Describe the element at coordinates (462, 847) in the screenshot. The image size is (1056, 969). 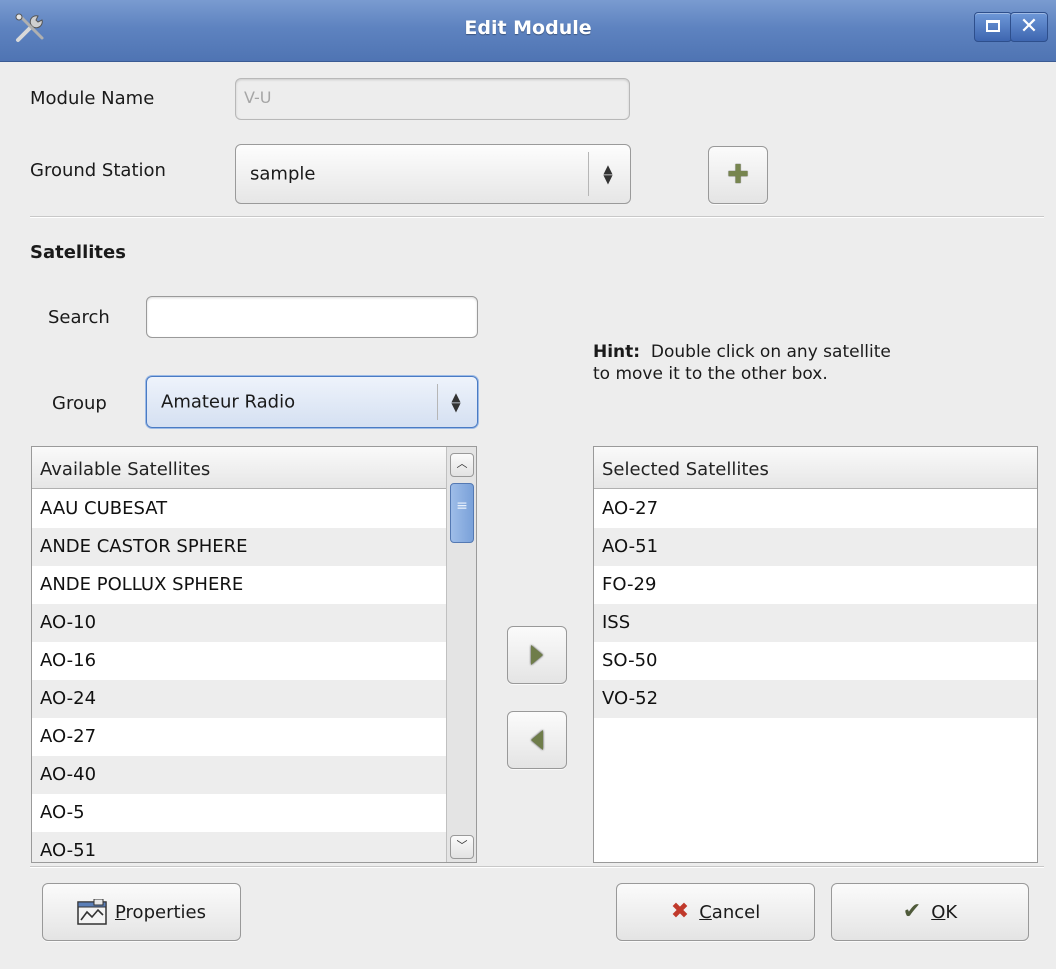
I see `scroll-down-icon: ﹀` at that location.